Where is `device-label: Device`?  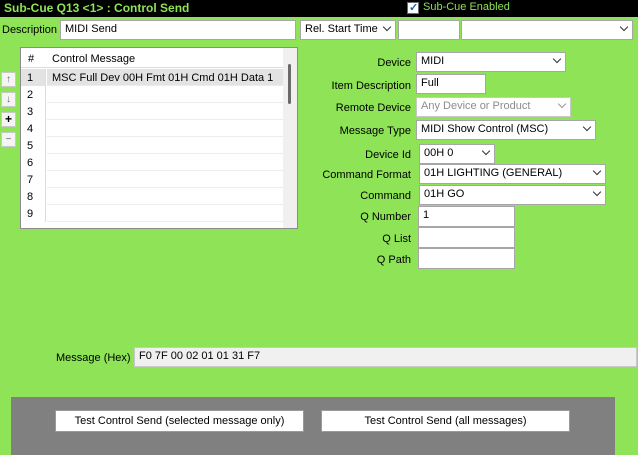 device-label: Device is located at coordinates (394, 63).